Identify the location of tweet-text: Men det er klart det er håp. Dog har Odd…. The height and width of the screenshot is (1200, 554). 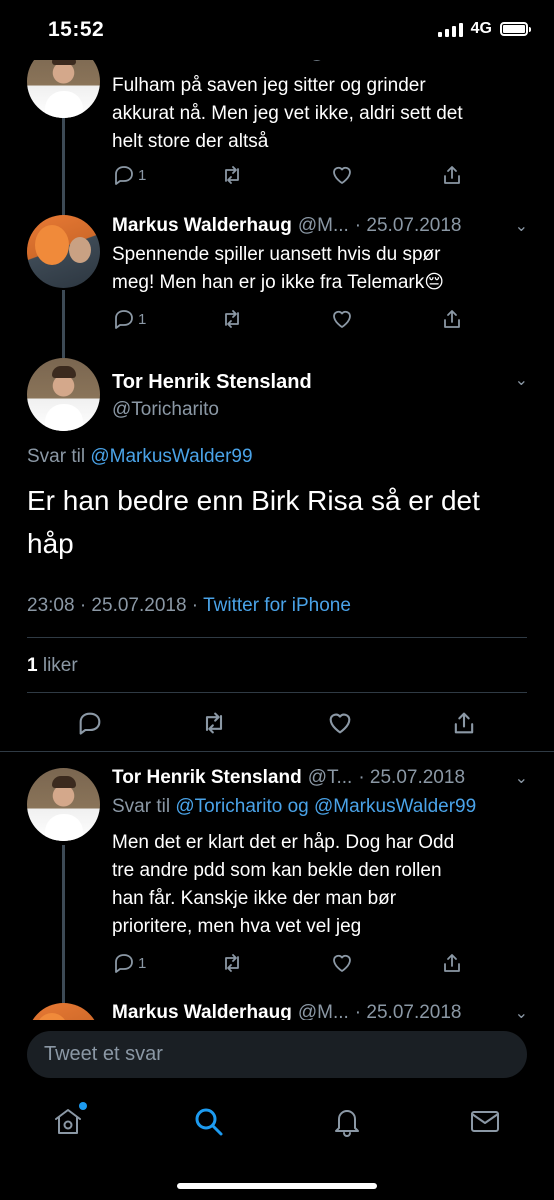
(316, 885).